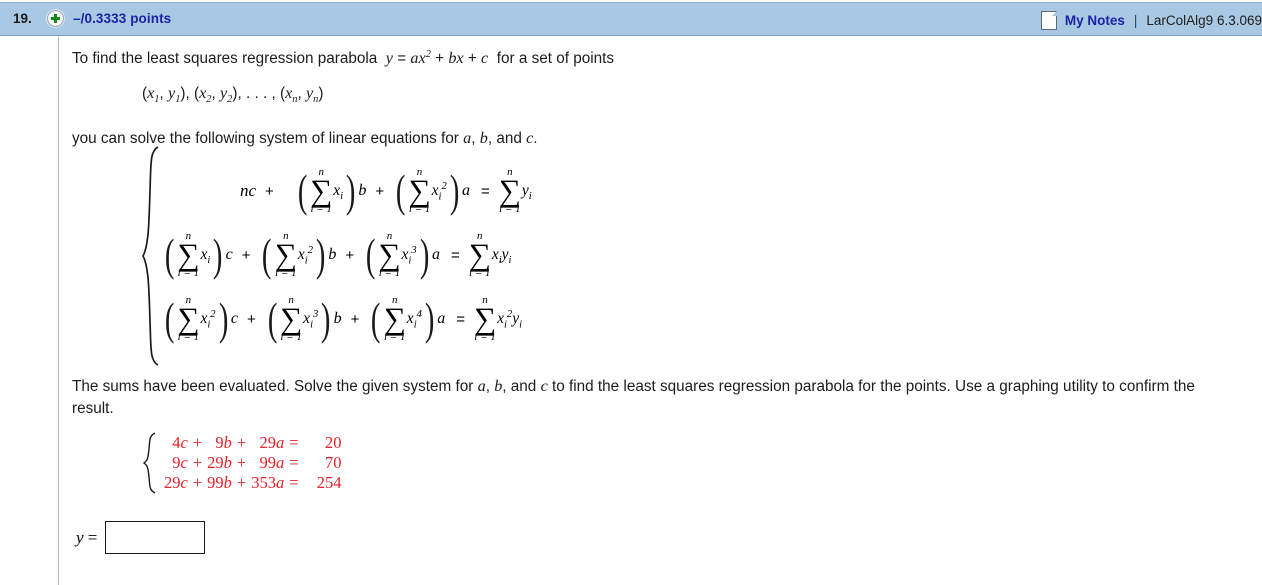 The image size is (1262, 585). Describe the element at coordinates (223, 442) in the screenshot. I see `row1-b-term: 9b` at that location.